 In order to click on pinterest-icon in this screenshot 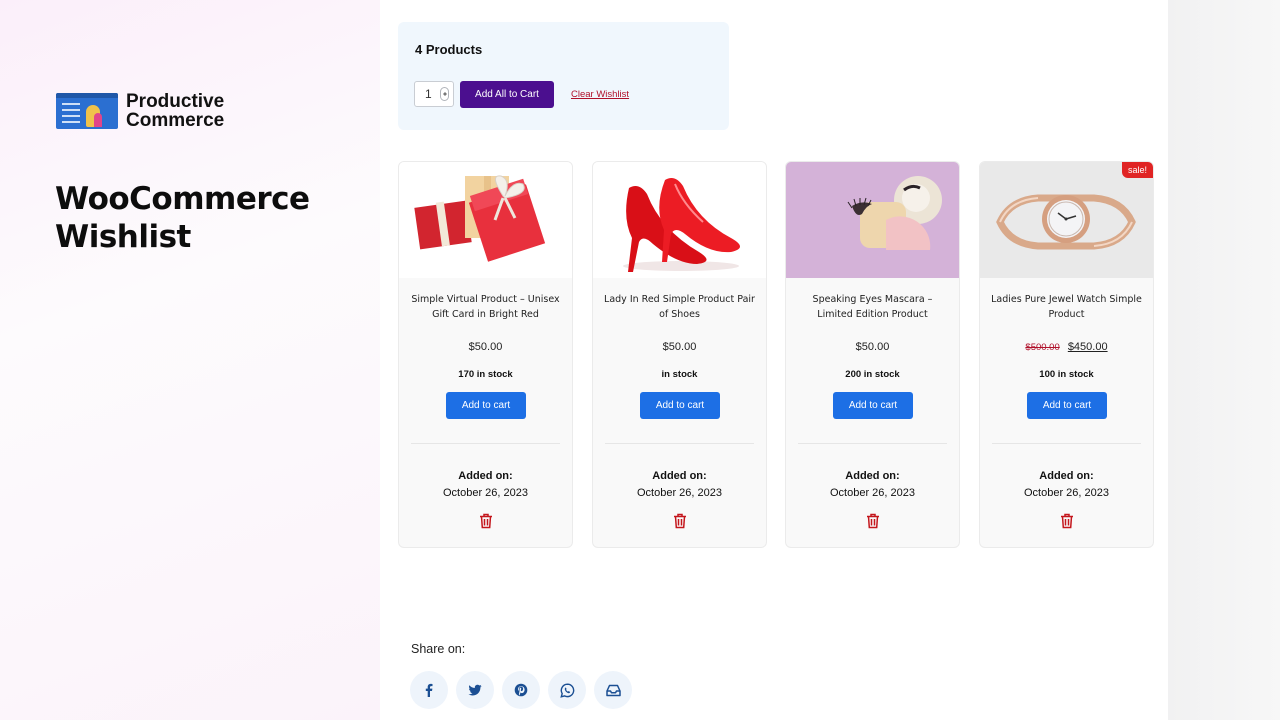, I will do `click(521, 690)`.